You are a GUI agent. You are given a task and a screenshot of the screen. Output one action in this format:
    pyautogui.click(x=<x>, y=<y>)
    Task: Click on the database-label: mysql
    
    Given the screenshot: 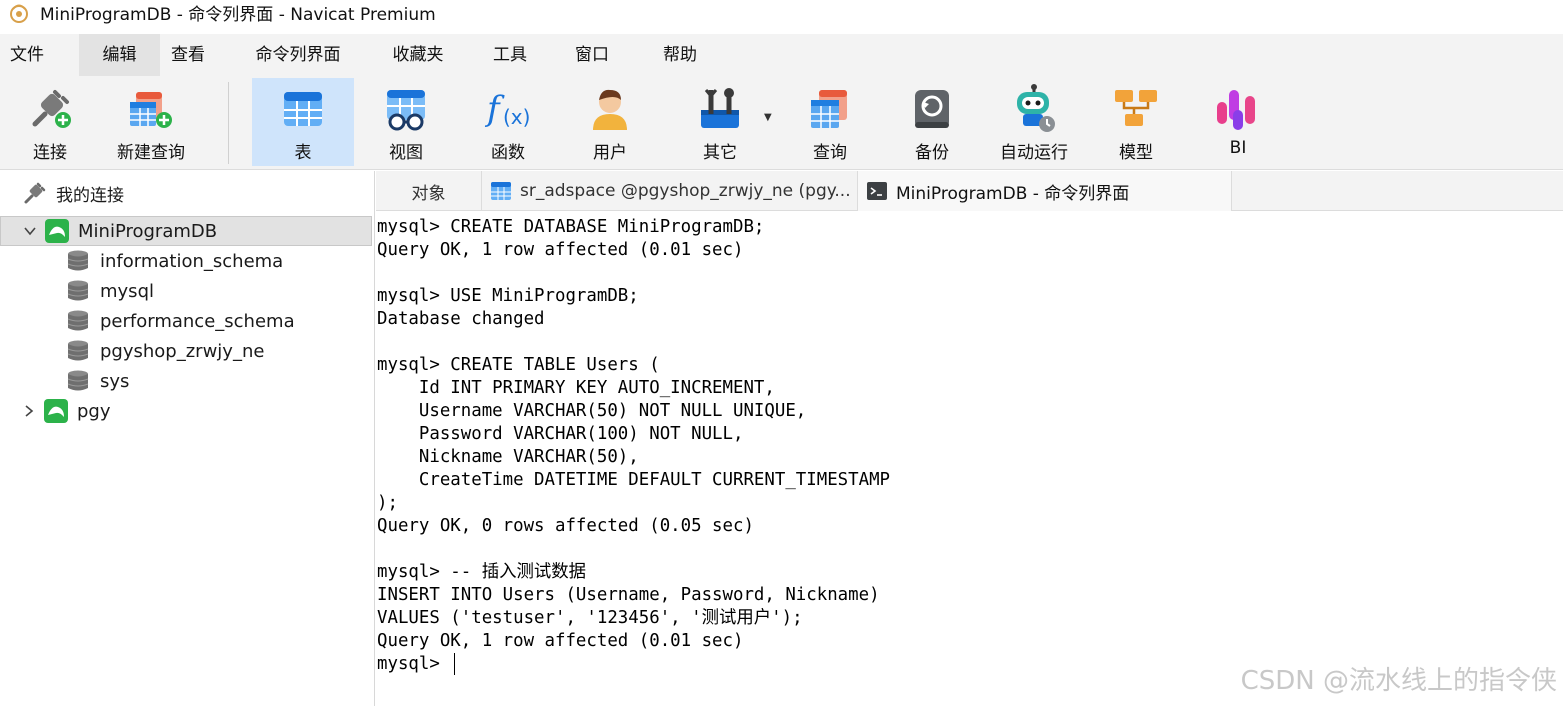 What is the action you would take?
    pyautogui.click(x=127, y=291)
    